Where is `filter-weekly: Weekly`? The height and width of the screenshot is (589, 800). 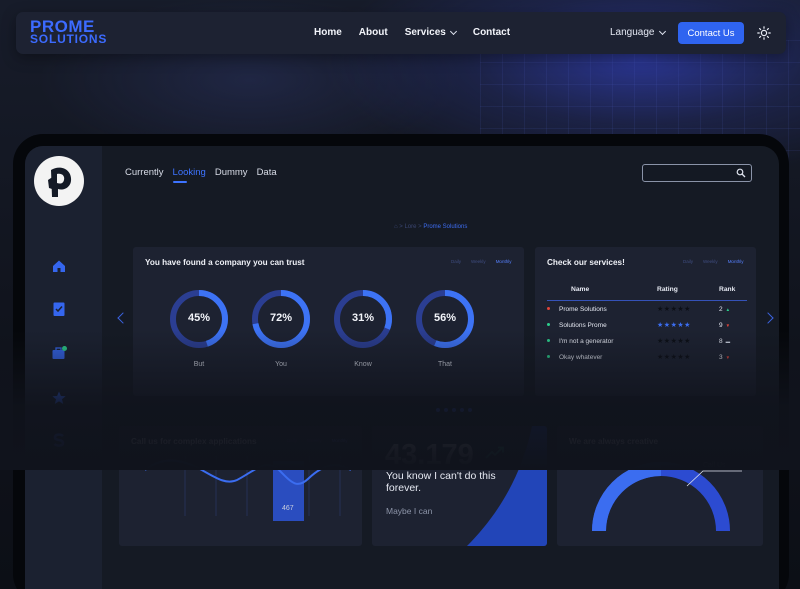
filter-weekly: Weekly is located at coordinates (710, 261).